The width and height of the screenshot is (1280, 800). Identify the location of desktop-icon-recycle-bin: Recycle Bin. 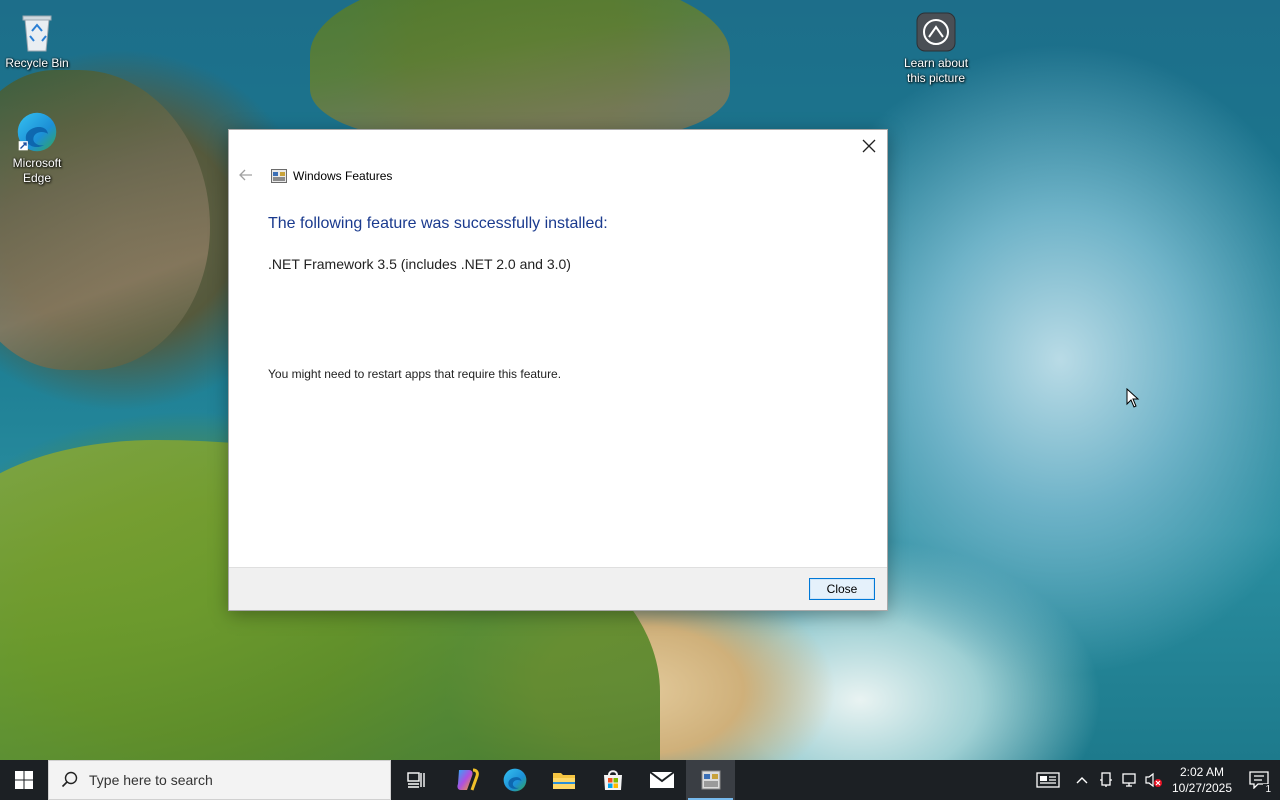
(38, 40).